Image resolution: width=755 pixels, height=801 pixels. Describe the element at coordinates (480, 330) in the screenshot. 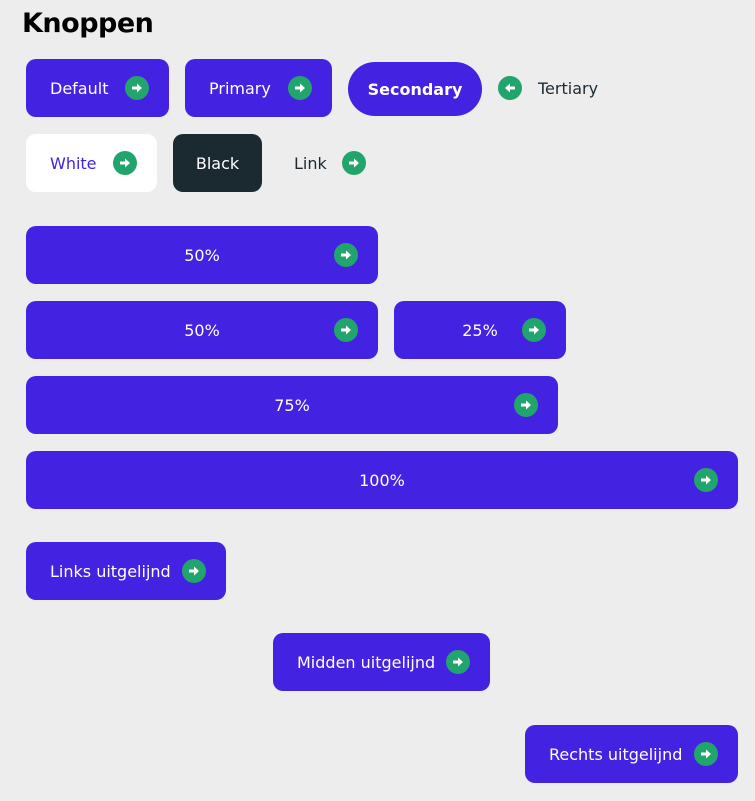

I see `width-25-button: 25%` at that location.